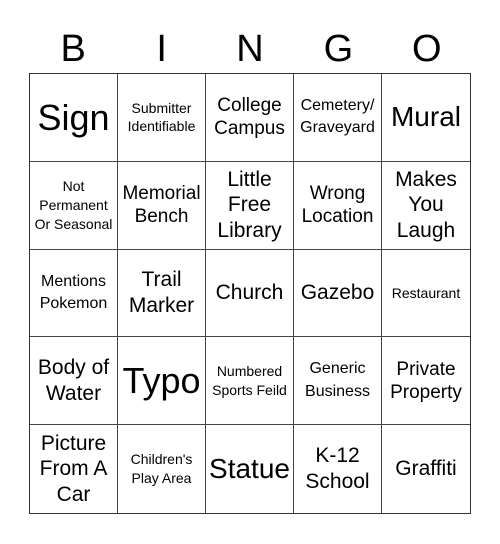  I want to click on bingo-cell: Submitter Identifiable, so click(162, 118).